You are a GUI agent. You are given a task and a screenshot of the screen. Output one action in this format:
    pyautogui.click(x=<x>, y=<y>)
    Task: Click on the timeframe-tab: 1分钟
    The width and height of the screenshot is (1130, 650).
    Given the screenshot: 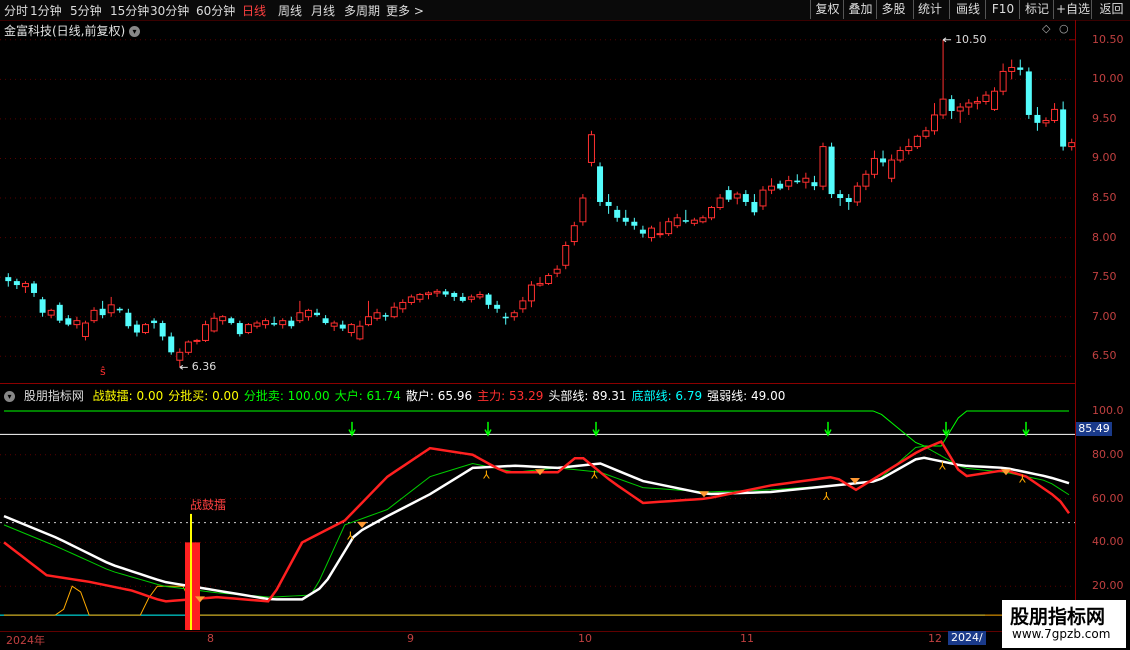 What is the action you would take?
    pyautogui.click(x=46, y=10)
    